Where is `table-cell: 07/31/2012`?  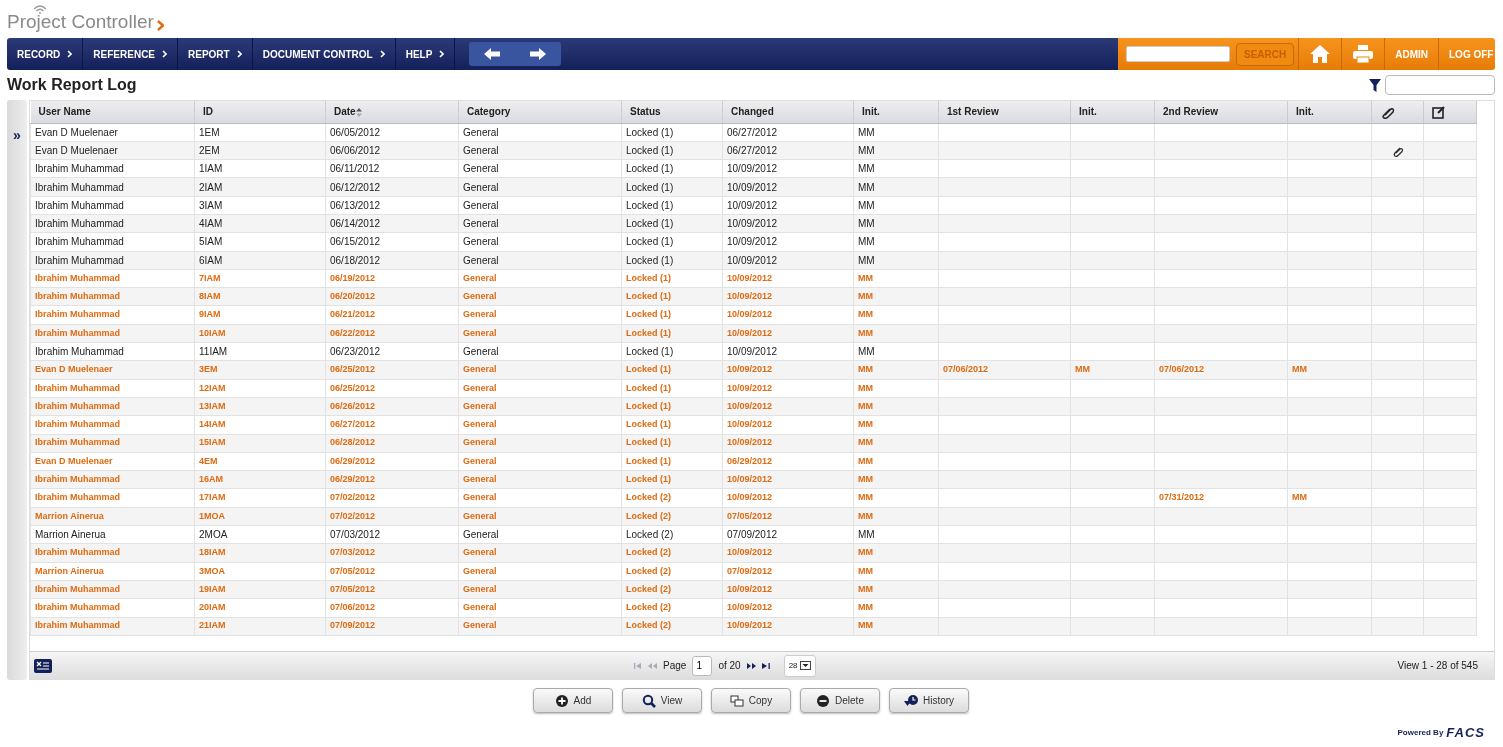
table-cell: 07/31/2012 is located at coordinates (1221, 498).